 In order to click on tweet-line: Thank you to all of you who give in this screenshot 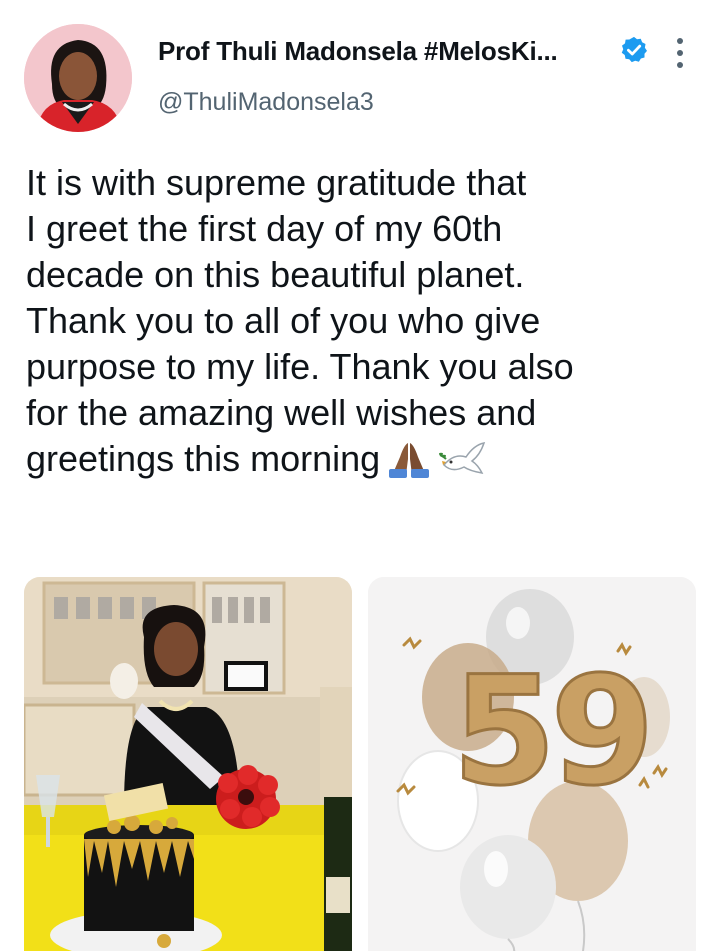, I will do `click(283, 320)`.